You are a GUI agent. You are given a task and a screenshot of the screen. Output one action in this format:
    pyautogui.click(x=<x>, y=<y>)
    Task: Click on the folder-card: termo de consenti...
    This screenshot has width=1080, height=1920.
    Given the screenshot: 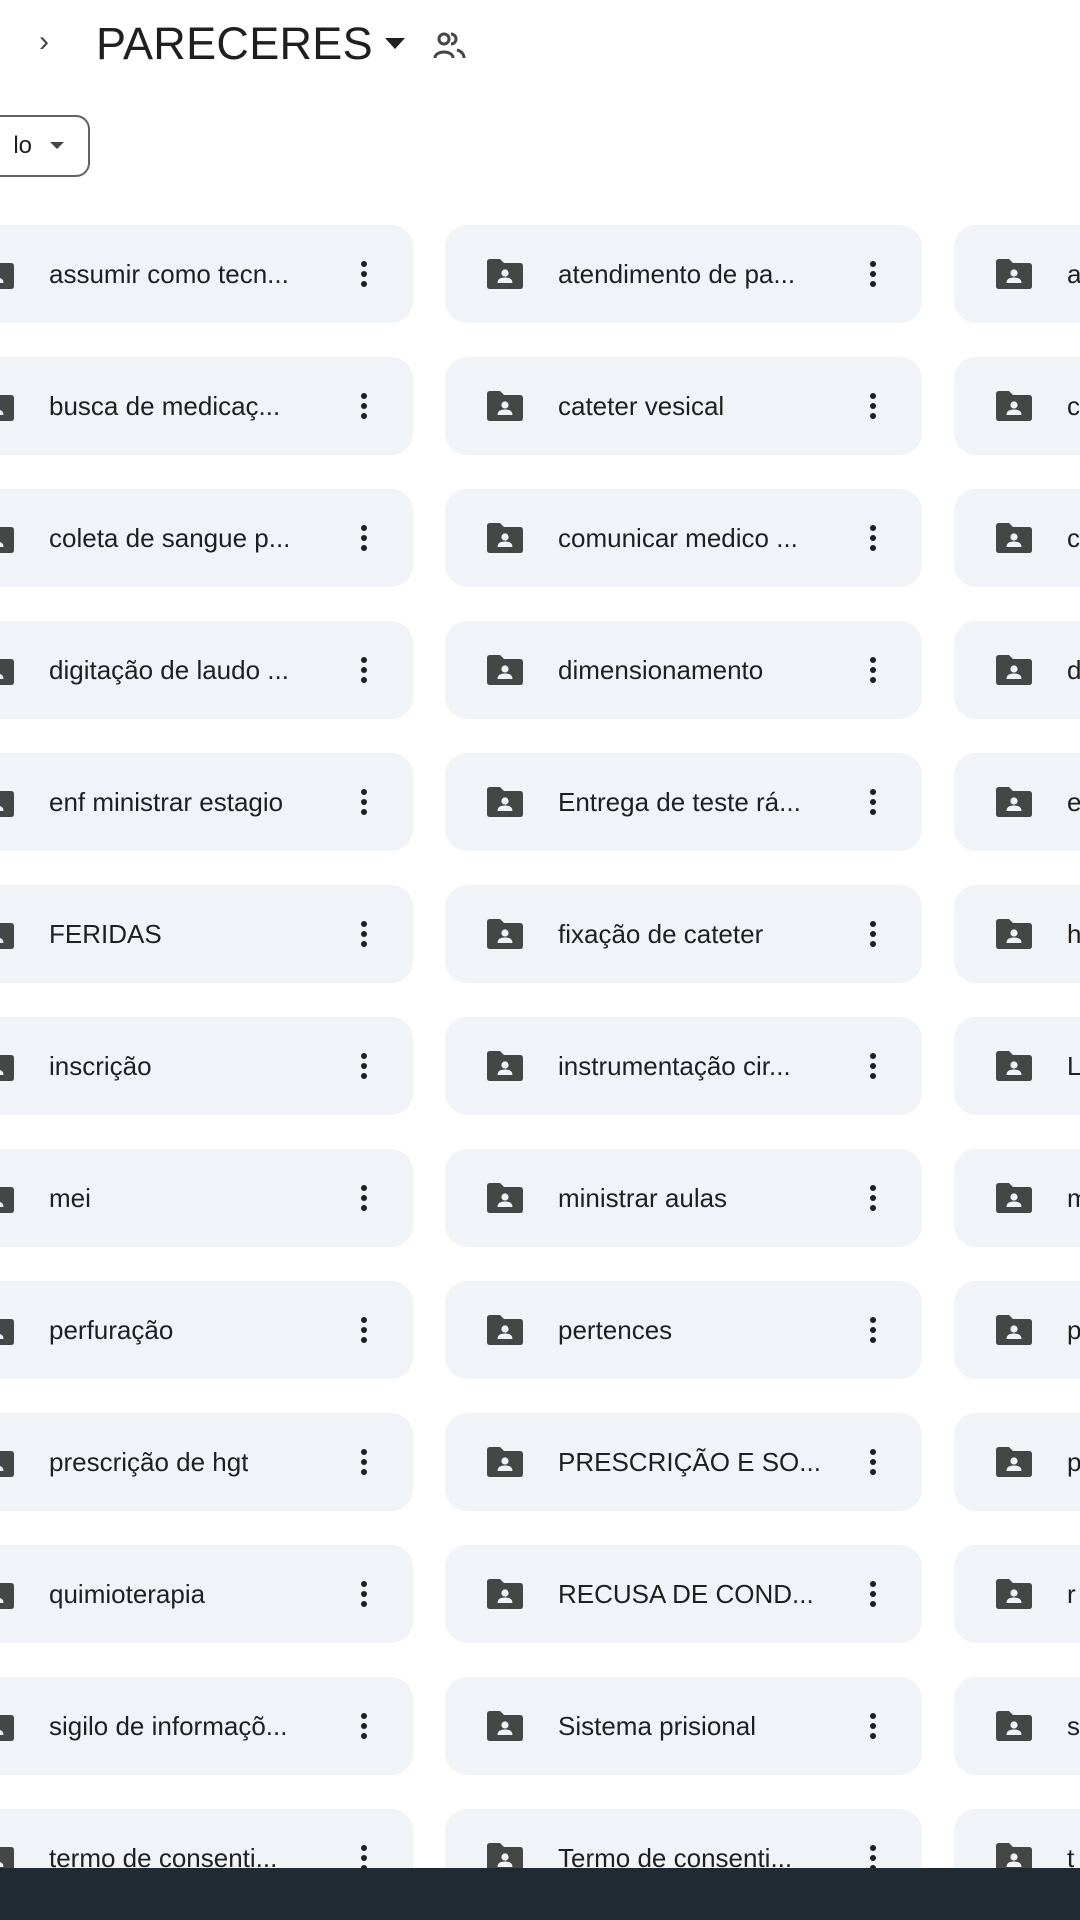 What is the action you would take?
    pyautogui.click(x=206, y=1839)
    